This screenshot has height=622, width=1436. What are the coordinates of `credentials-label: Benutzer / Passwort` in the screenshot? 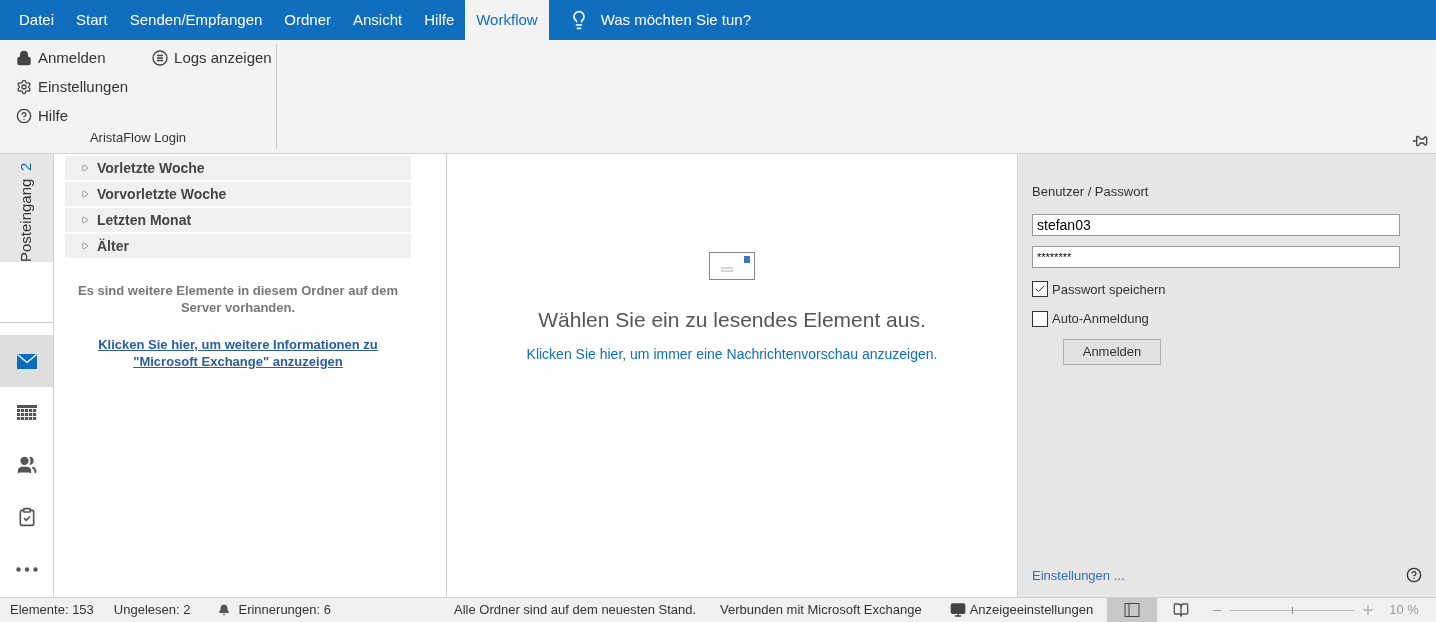 It's located at (1091, 192).